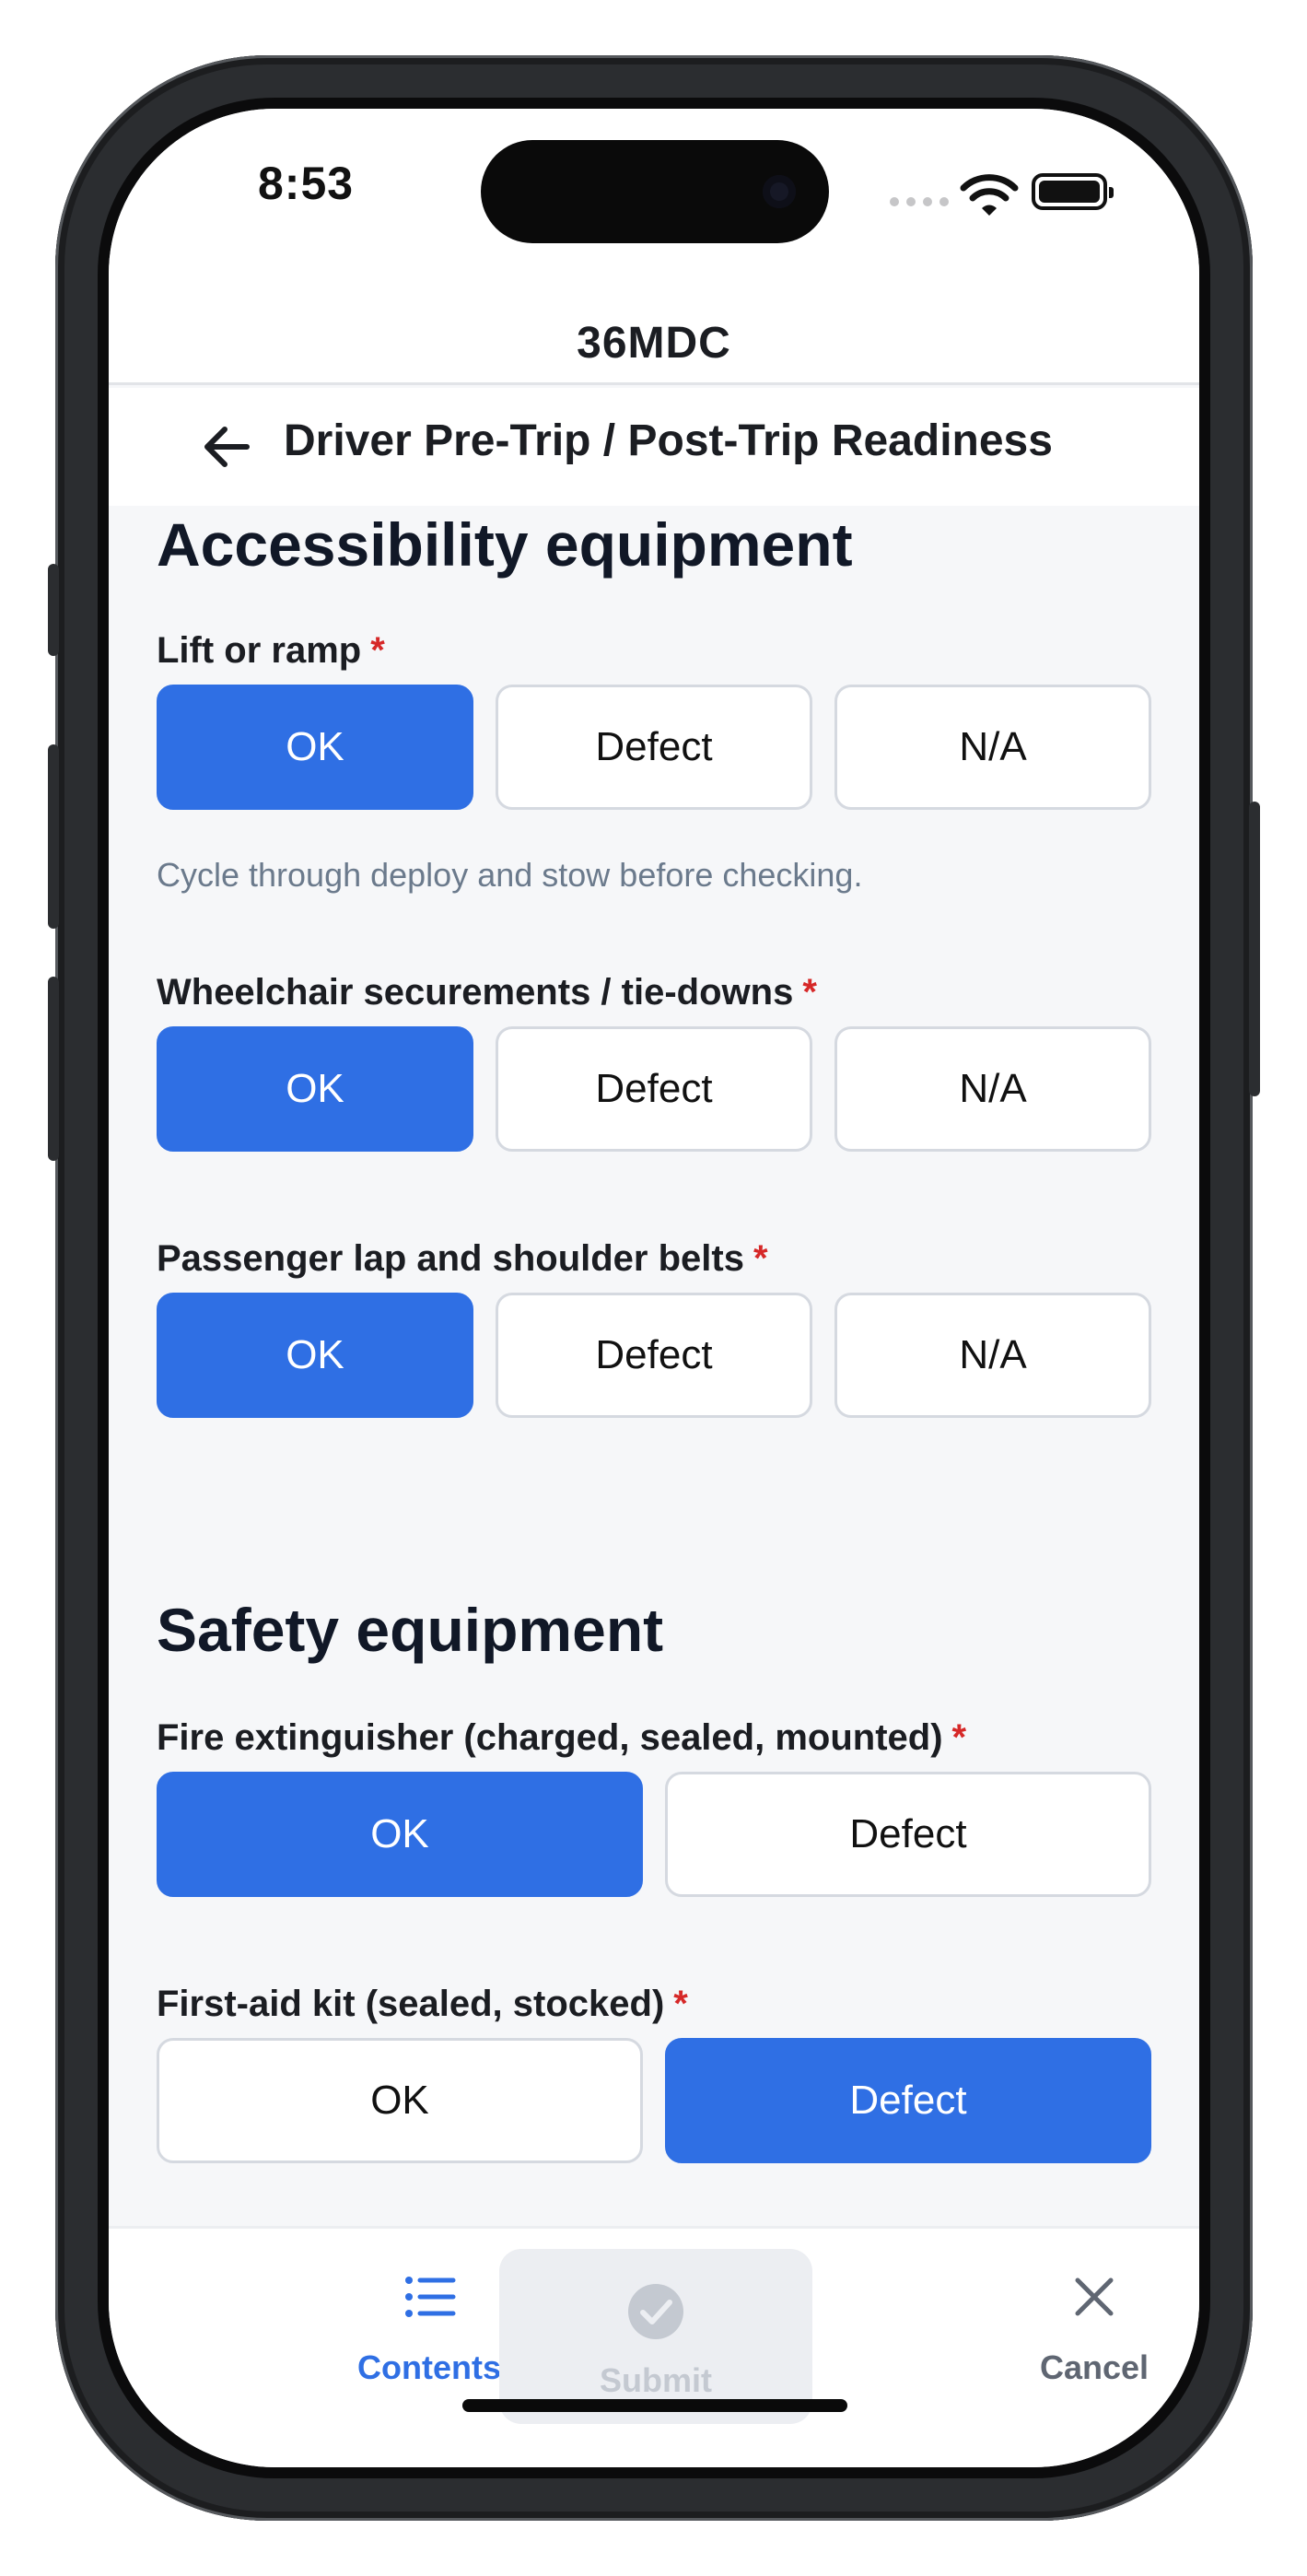 The height and width of the screenshot is (2576, 1307). I want to click on question-label-lift-or-ramp: Lift or ramp *, so click(271, 650).